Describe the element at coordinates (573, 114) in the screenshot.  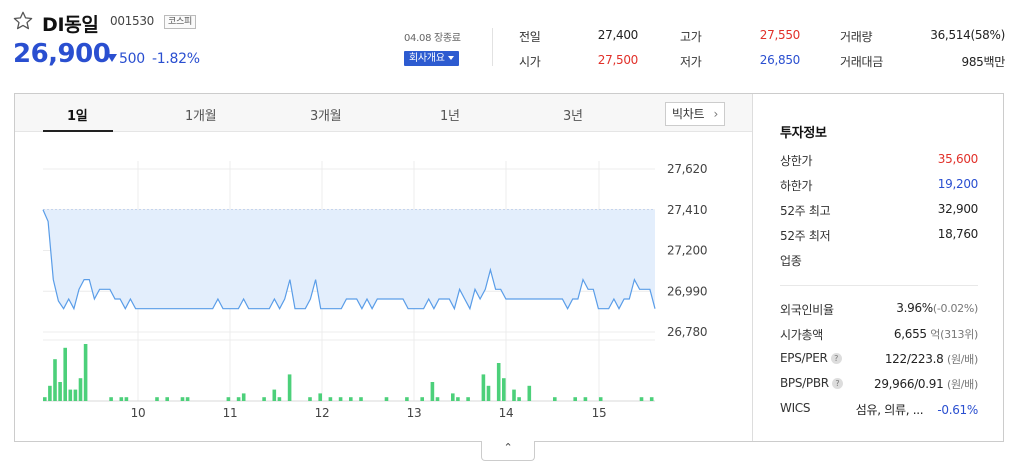
I see `tab-3year: 3년` at that location.